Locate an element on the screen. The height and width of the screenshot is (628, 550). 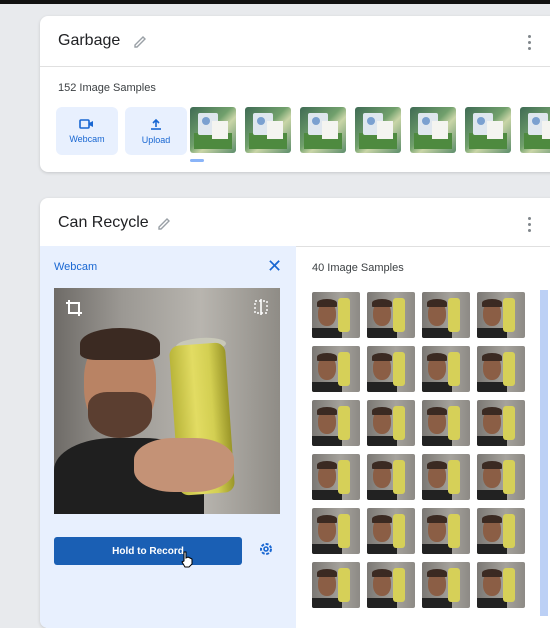
hand-cursor-icon is located at coordinates (187, 559).